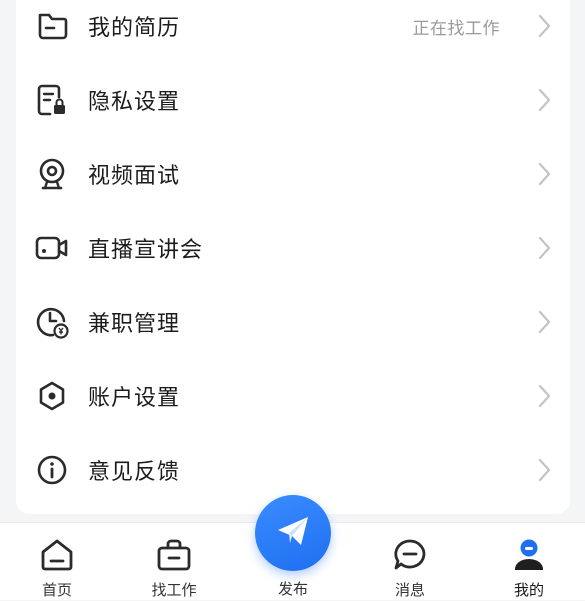 This screenshot has width=585, height=601. Describe the element at coordinates (456, 28) in the screenshot. I see `job-status-hint: 正在找工作` at that location.